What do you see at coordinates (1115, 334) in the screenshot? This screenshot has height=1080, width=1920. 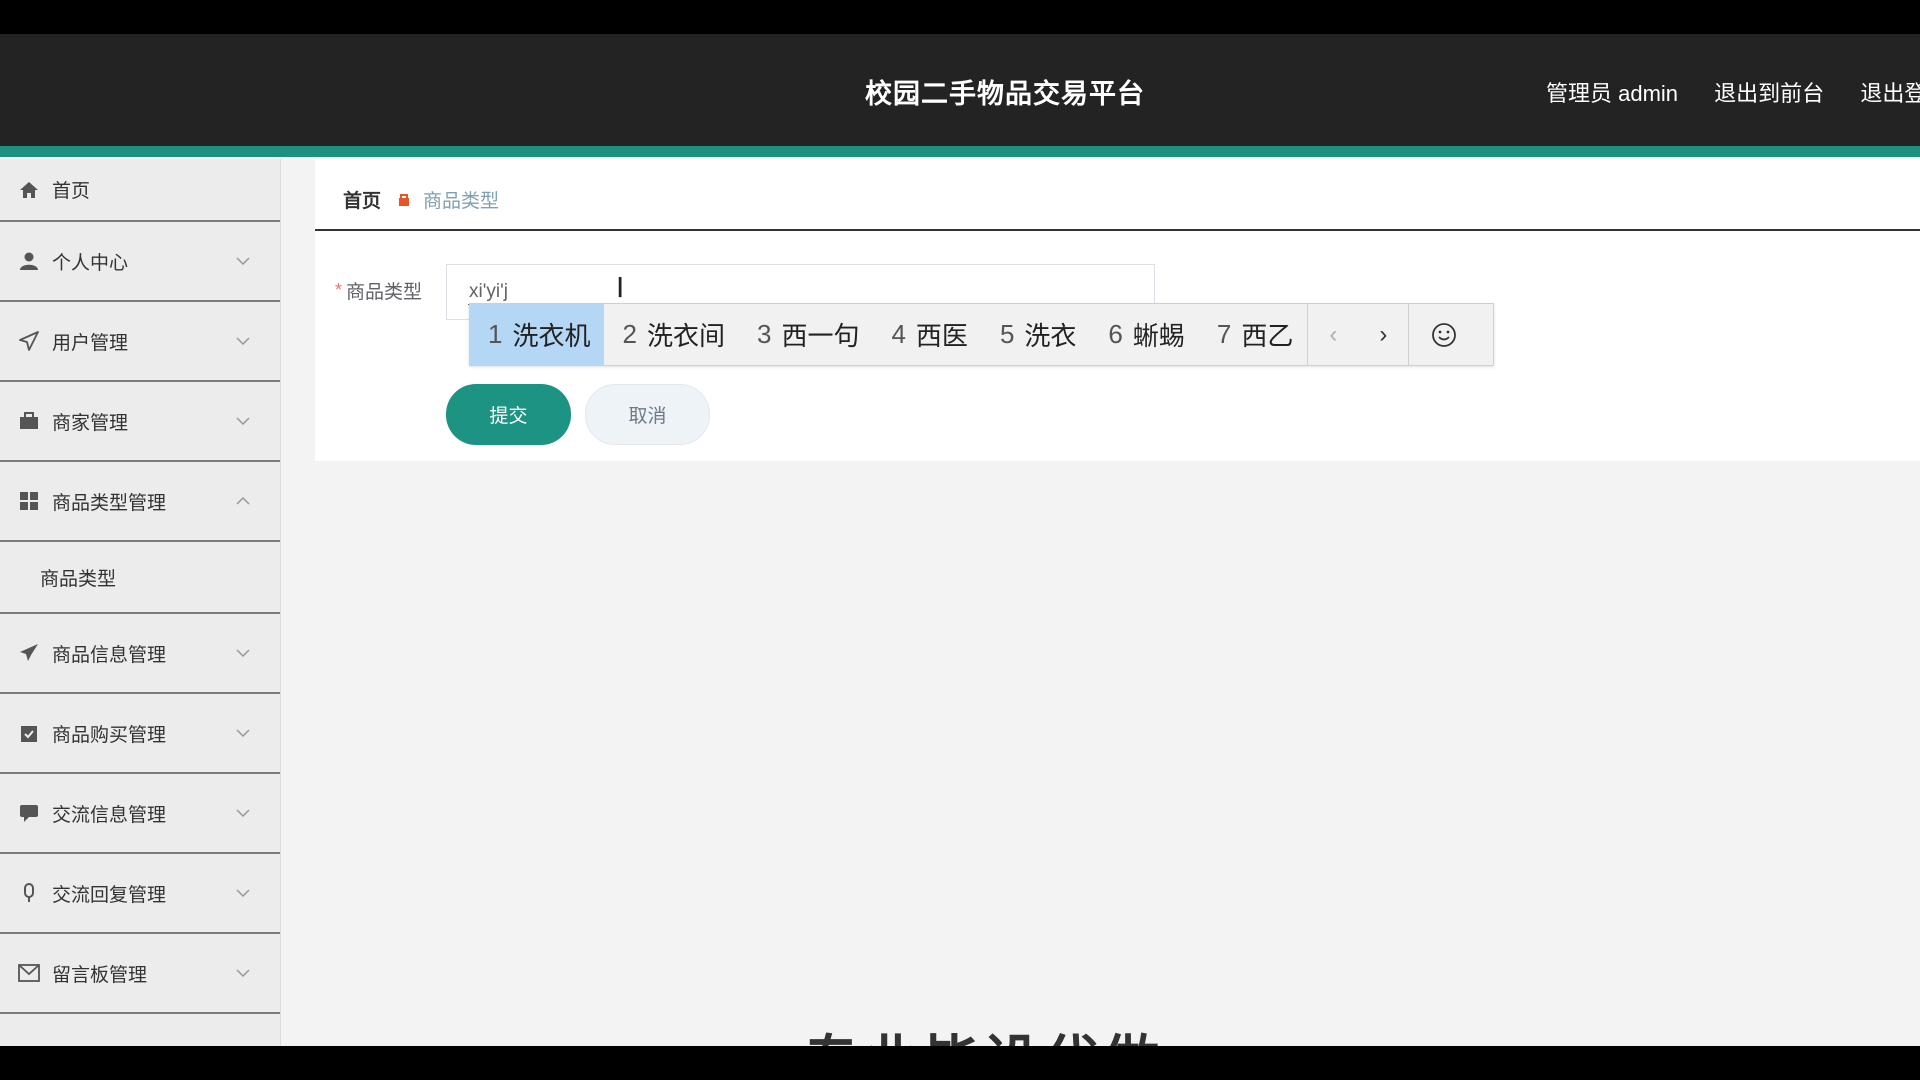 I see `ime-candidate-number: 6` at bounding box center [1115, 334].